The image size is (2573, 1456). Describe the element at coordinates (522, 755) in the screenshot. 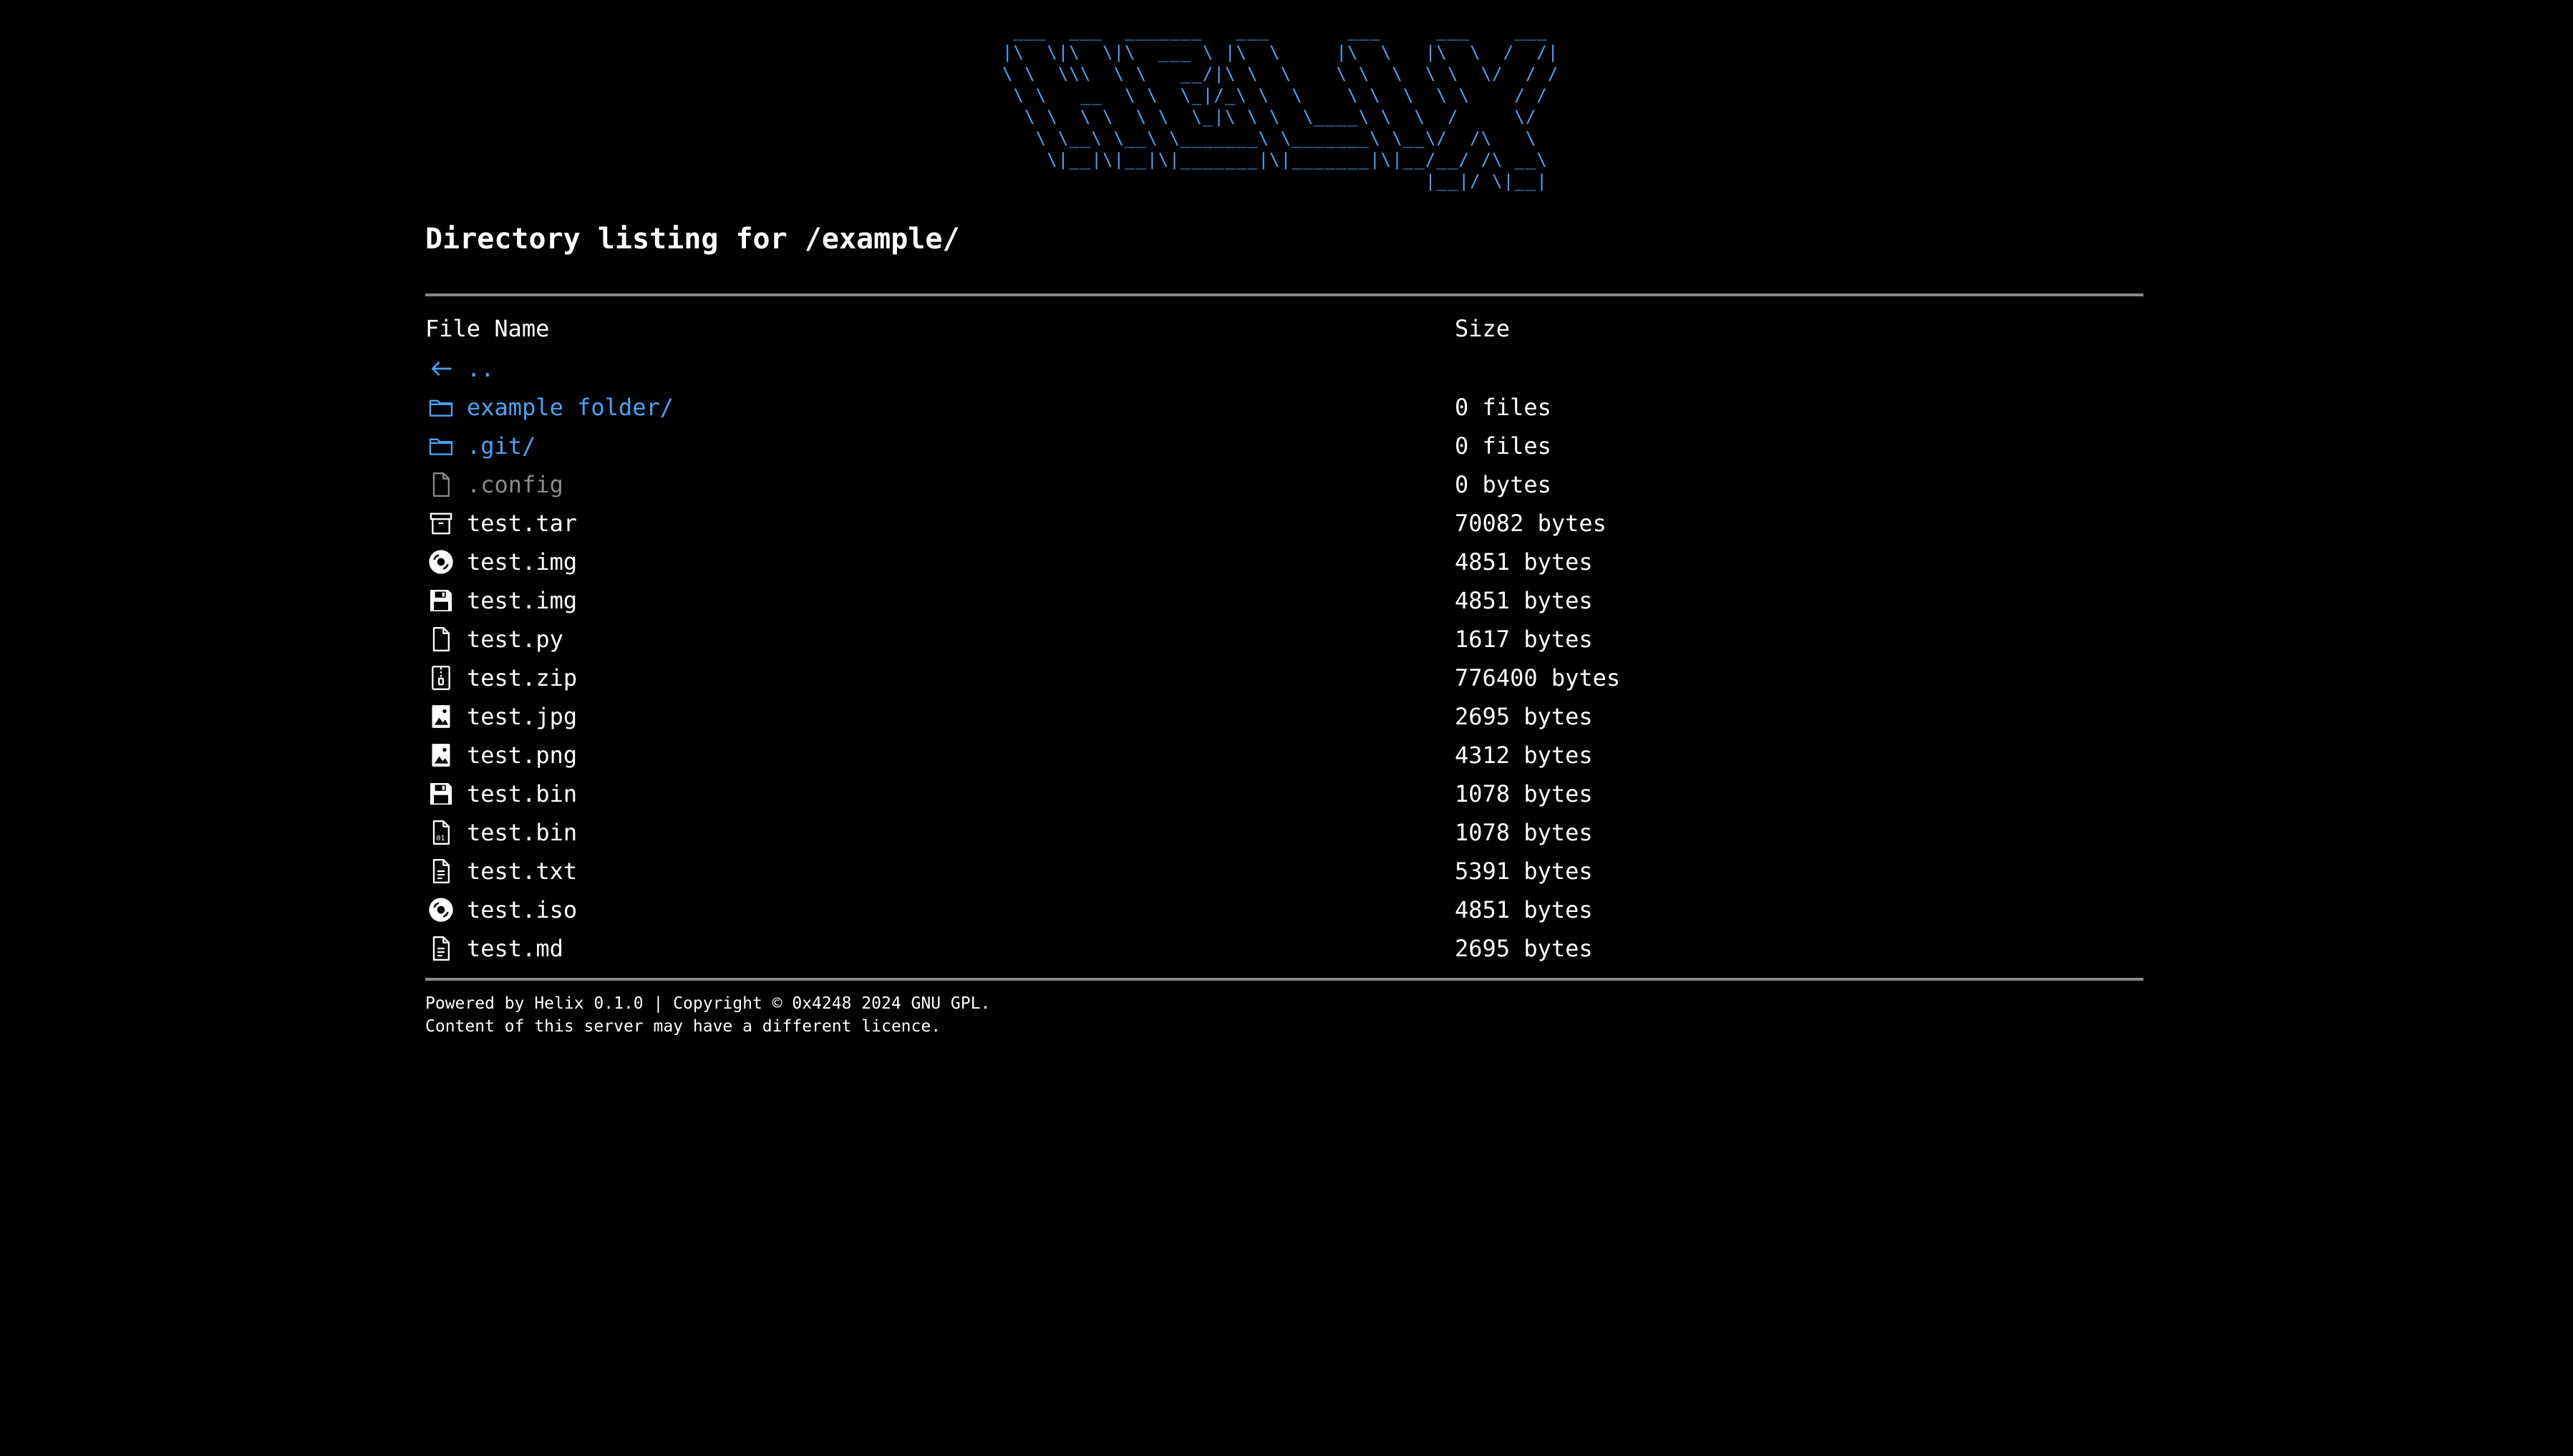

I see `file-link: test.png` at that location.